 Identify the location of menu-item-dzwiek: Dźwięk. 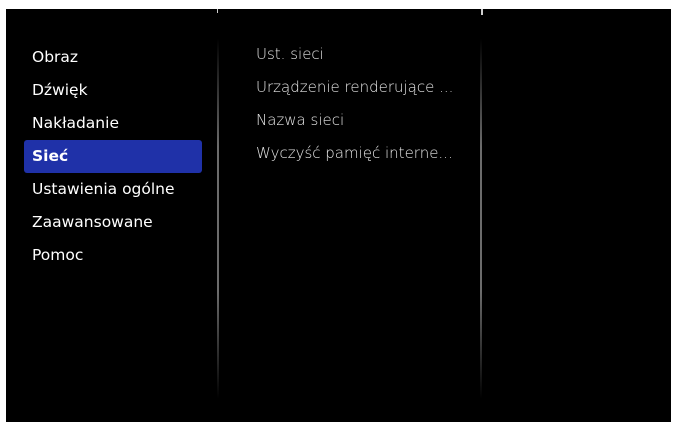
(113, 90).